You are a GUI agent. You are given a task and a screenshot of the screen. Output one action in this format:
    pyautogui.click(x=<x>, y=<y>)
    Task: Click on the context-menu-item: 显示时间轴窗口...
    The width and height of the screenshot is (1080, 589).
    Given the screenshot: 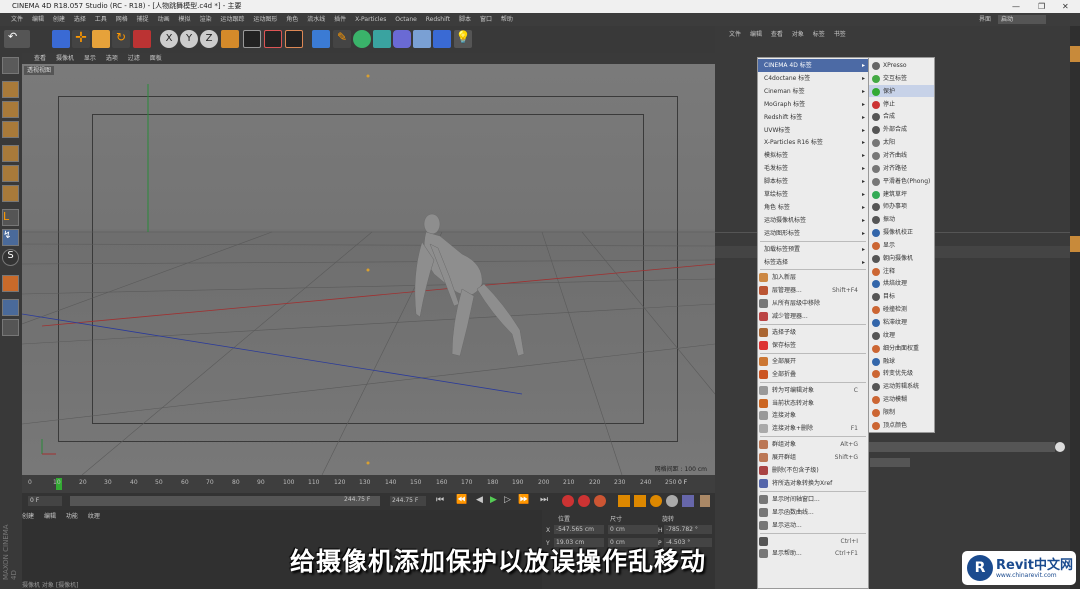 What is the action you would take?
    pyautogui.click(x=813, y=499)
    